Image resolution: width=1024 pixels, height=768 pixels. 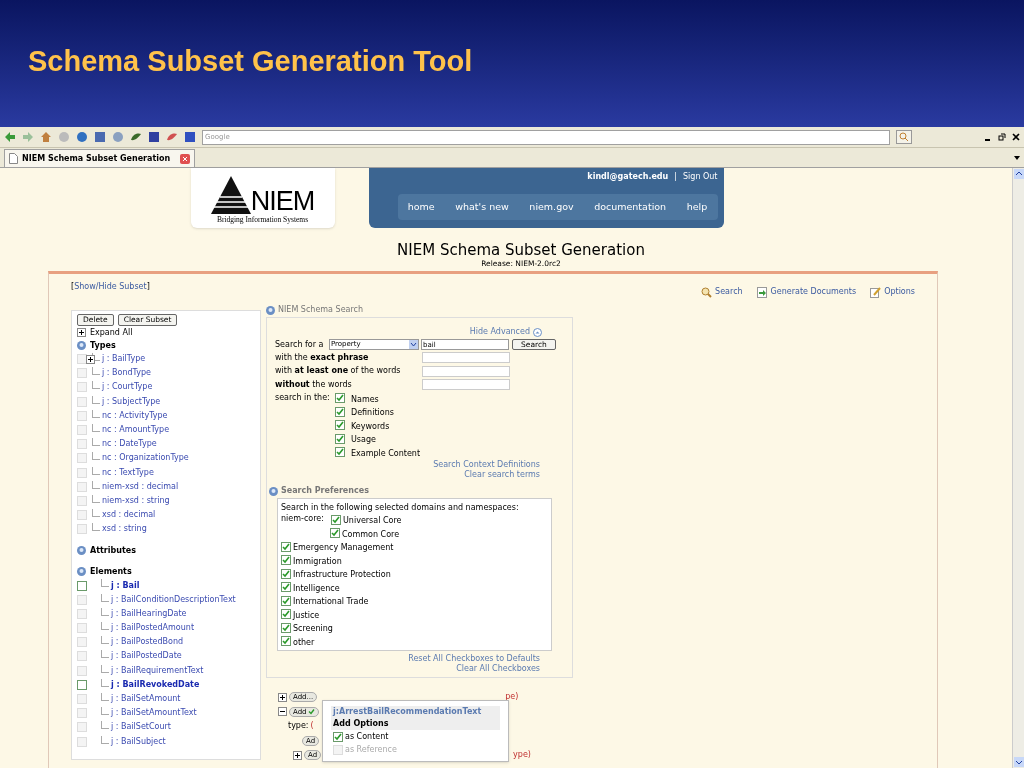 I want to click on checkbox-label: Example Content, so click(x=386, y=453).